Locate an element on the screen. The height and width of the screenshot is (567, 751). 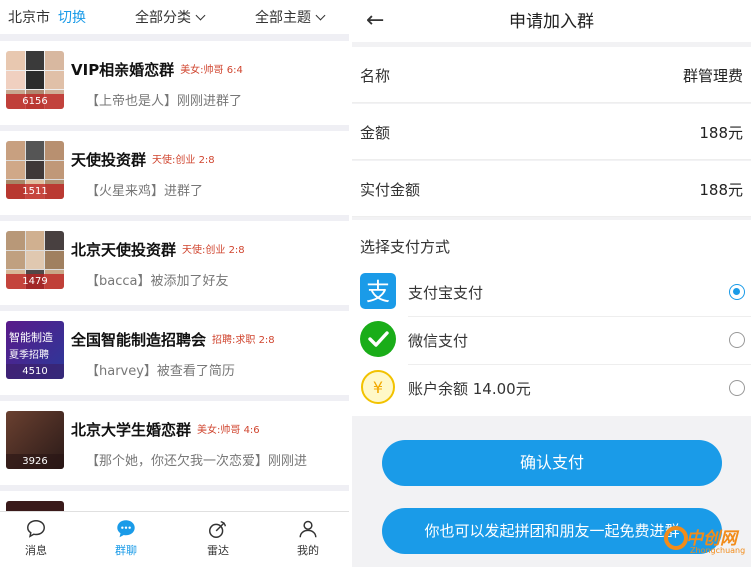
balance-icon: ¥ is located at coordinates (378, 387).